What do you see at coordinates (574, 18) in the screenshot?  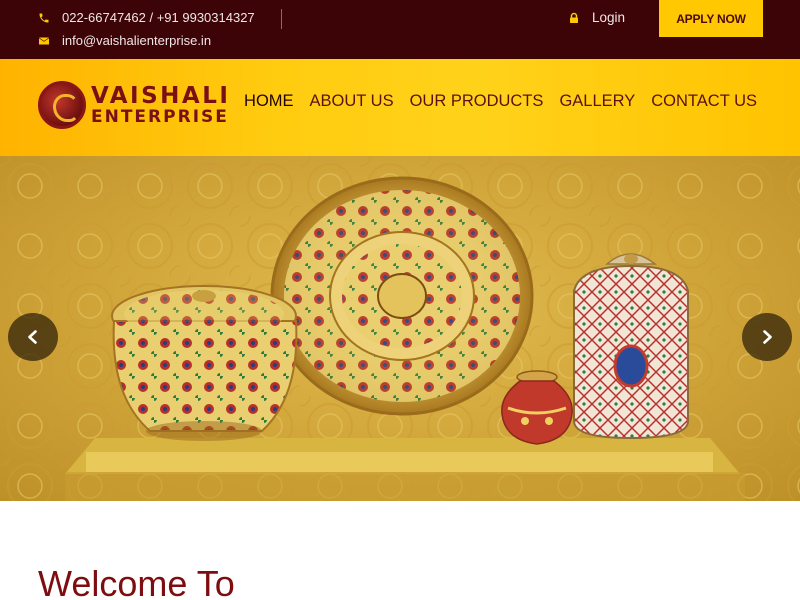 I see `lock-icon` at bounding box center [574, 18].